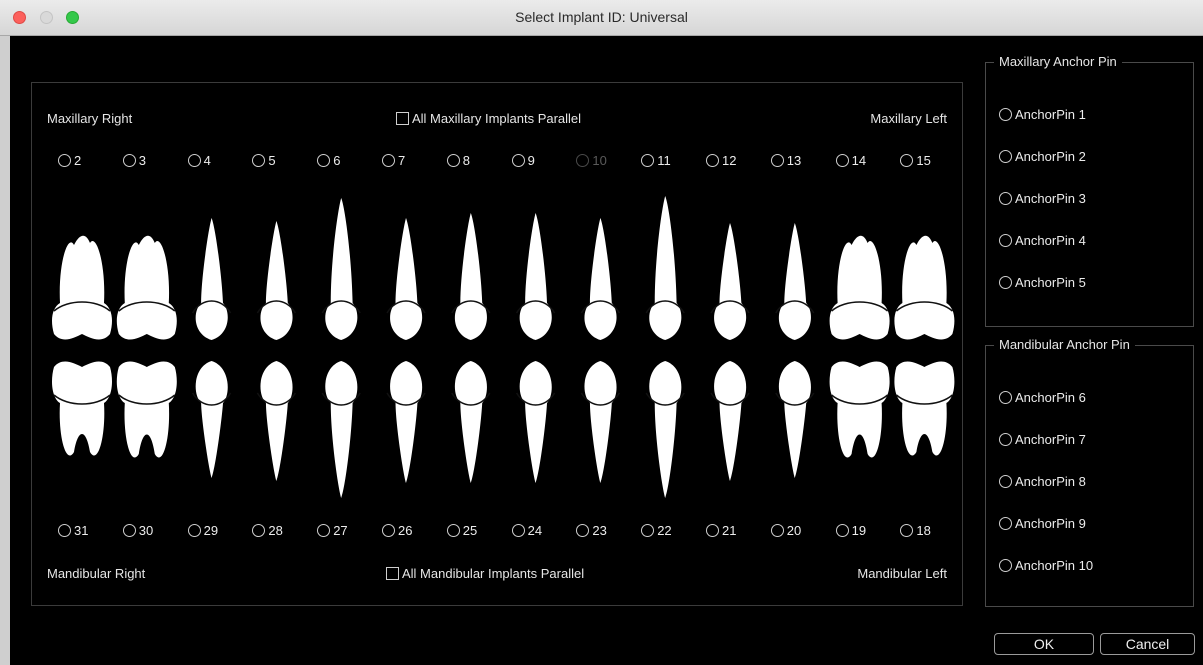 The image size is (1203, 665). What do you see at coordinates (1050, 397) in the screenshot?
I see `anchor-pin-label: AnchorPin 6` at bounding box center [1050, 397].